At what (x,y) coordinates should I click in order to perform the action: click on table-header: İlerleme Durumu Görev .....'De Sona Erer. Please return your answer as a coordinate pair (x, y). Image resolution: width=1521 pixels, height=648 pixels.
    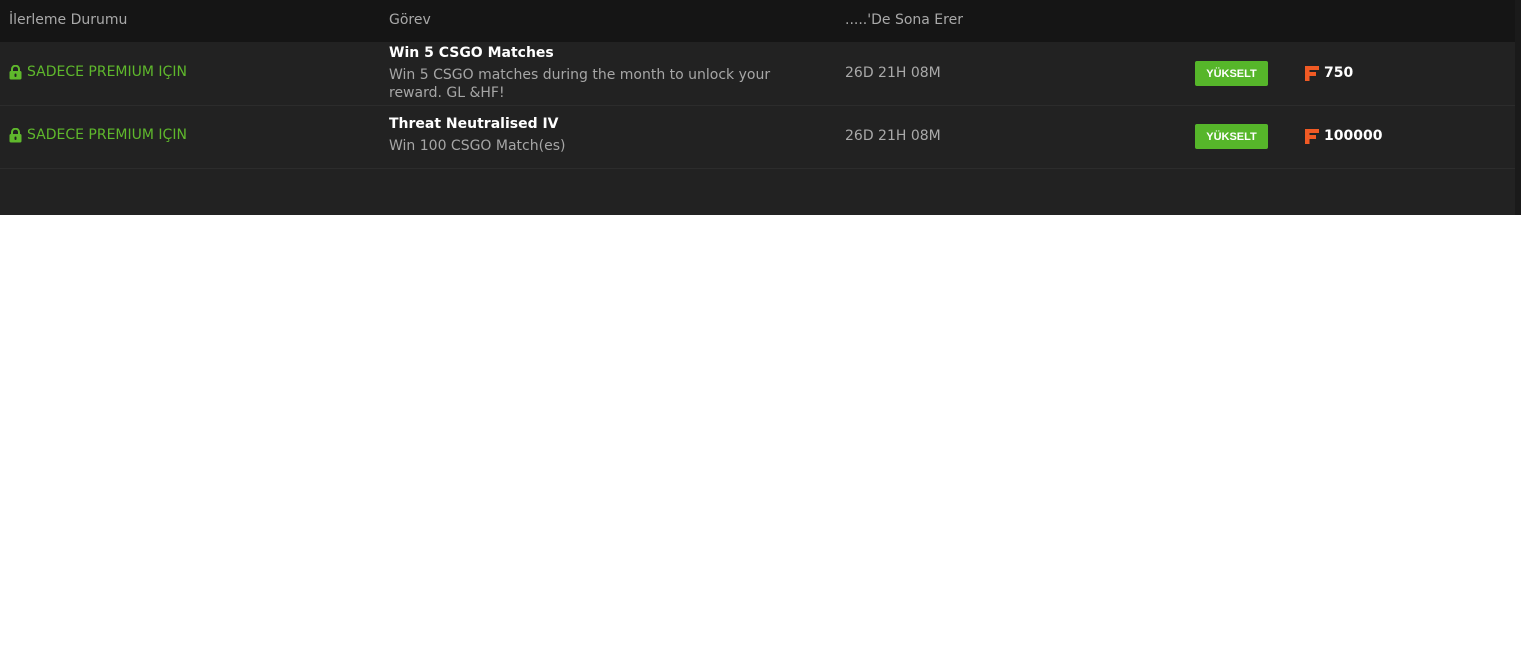
    Looking at the image, I should click on (757, 21).